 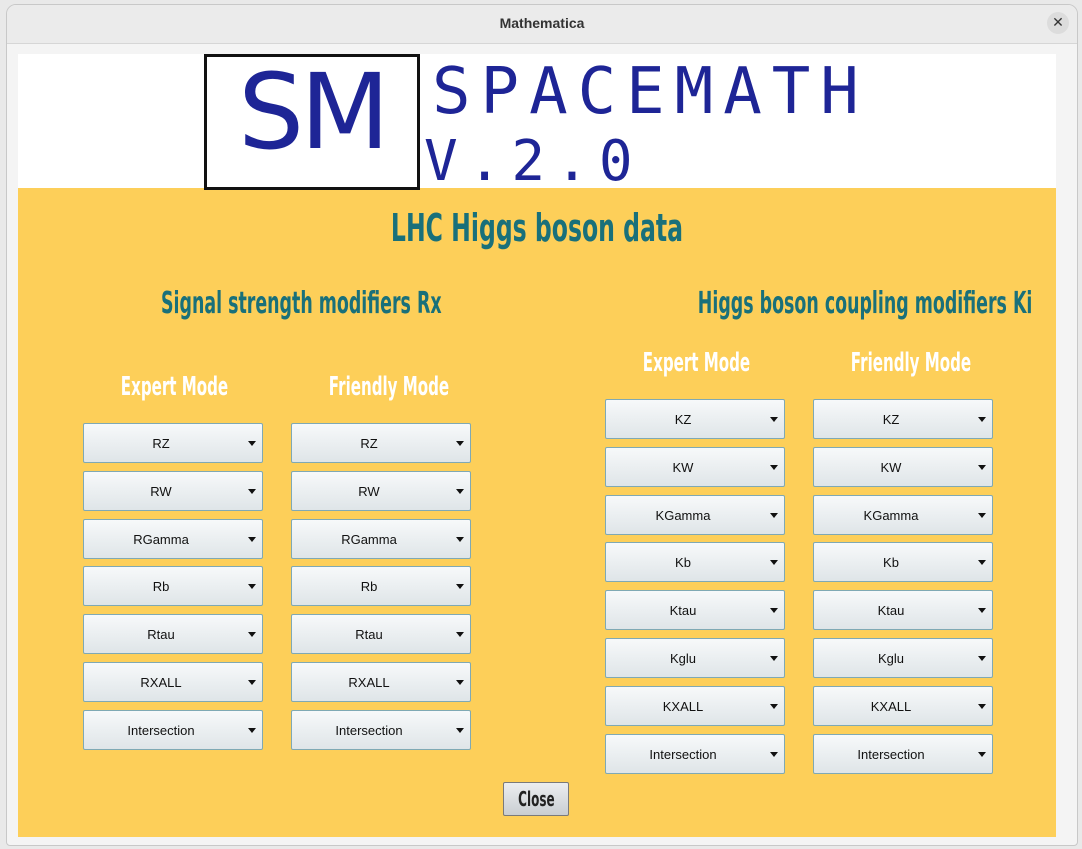 I want to click on left-friendly-menu-rgamma: RGamma, so click(x=381, y=539).